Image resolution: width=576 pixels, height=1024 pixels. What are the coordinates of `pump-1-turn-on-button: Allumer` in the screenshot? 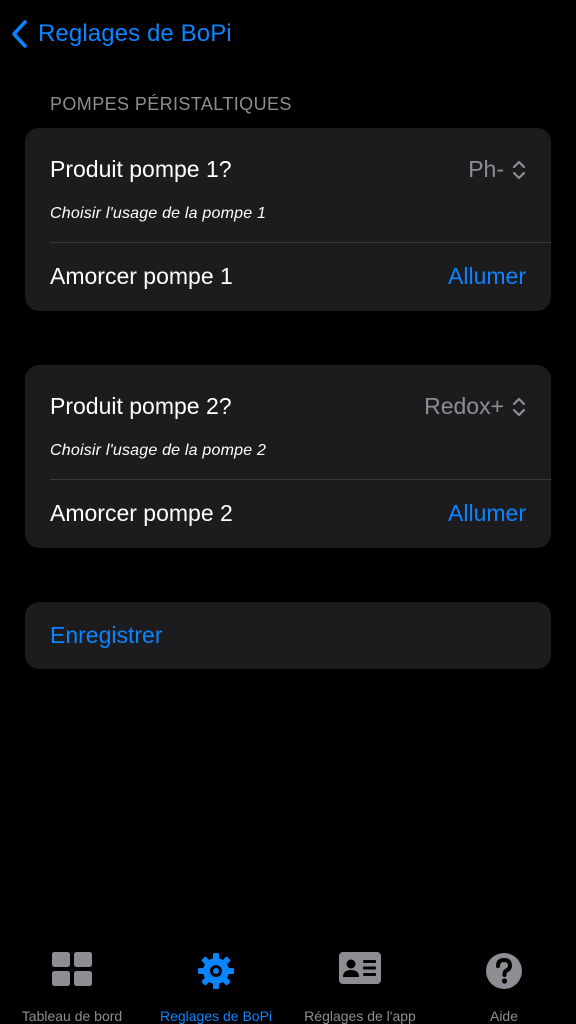 It's located at (487, 276).